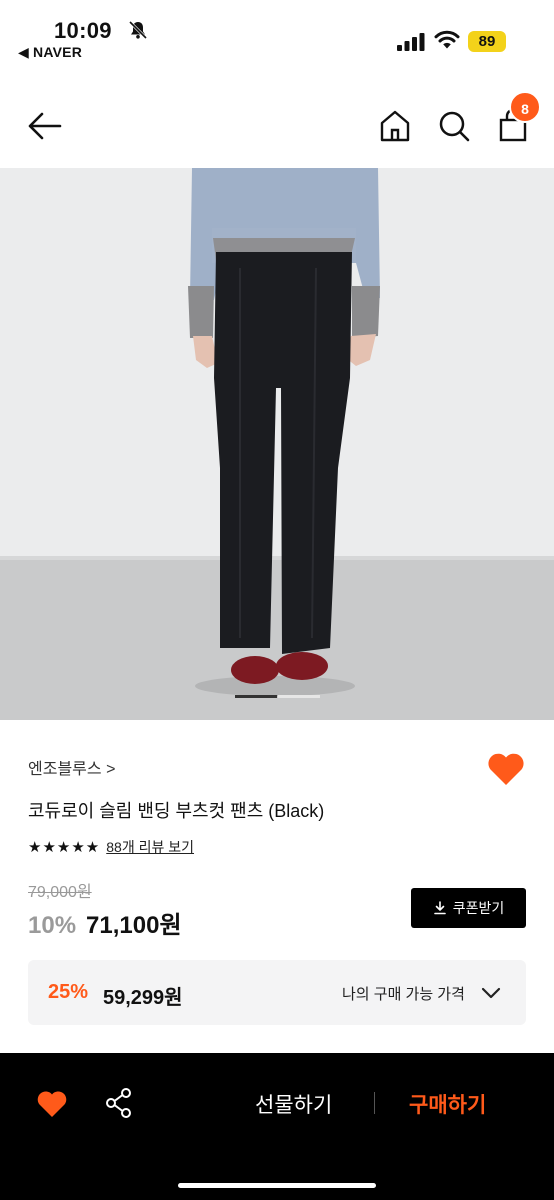 This screenshot has width=554, height=1200. Describe the element at coordinates (52, 925) in the screenshot. I see `discount-rate: 10%` at that location.